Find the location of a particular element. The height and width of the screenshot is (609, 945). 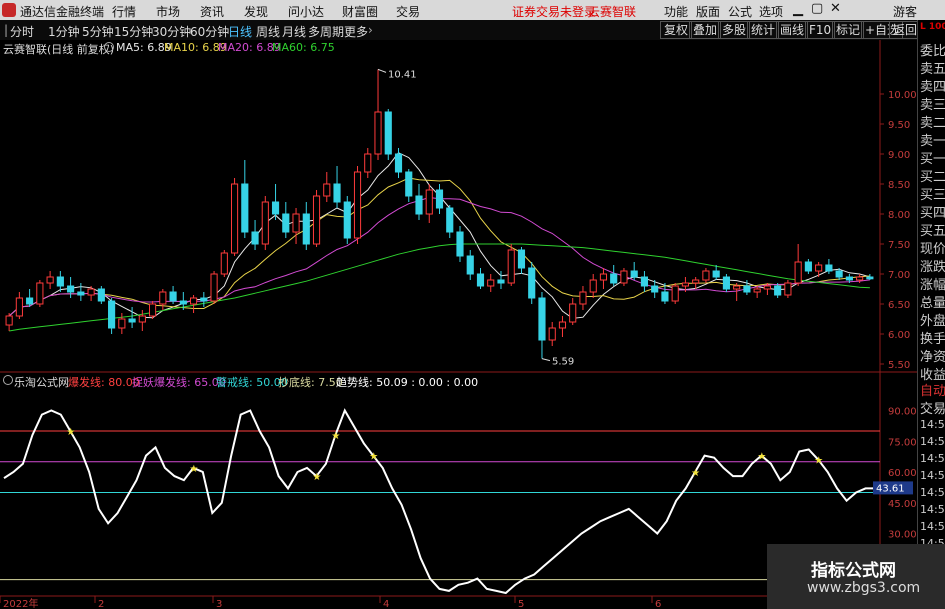

period-tab-monthly: 月线 is located at coordinates (294, 31).